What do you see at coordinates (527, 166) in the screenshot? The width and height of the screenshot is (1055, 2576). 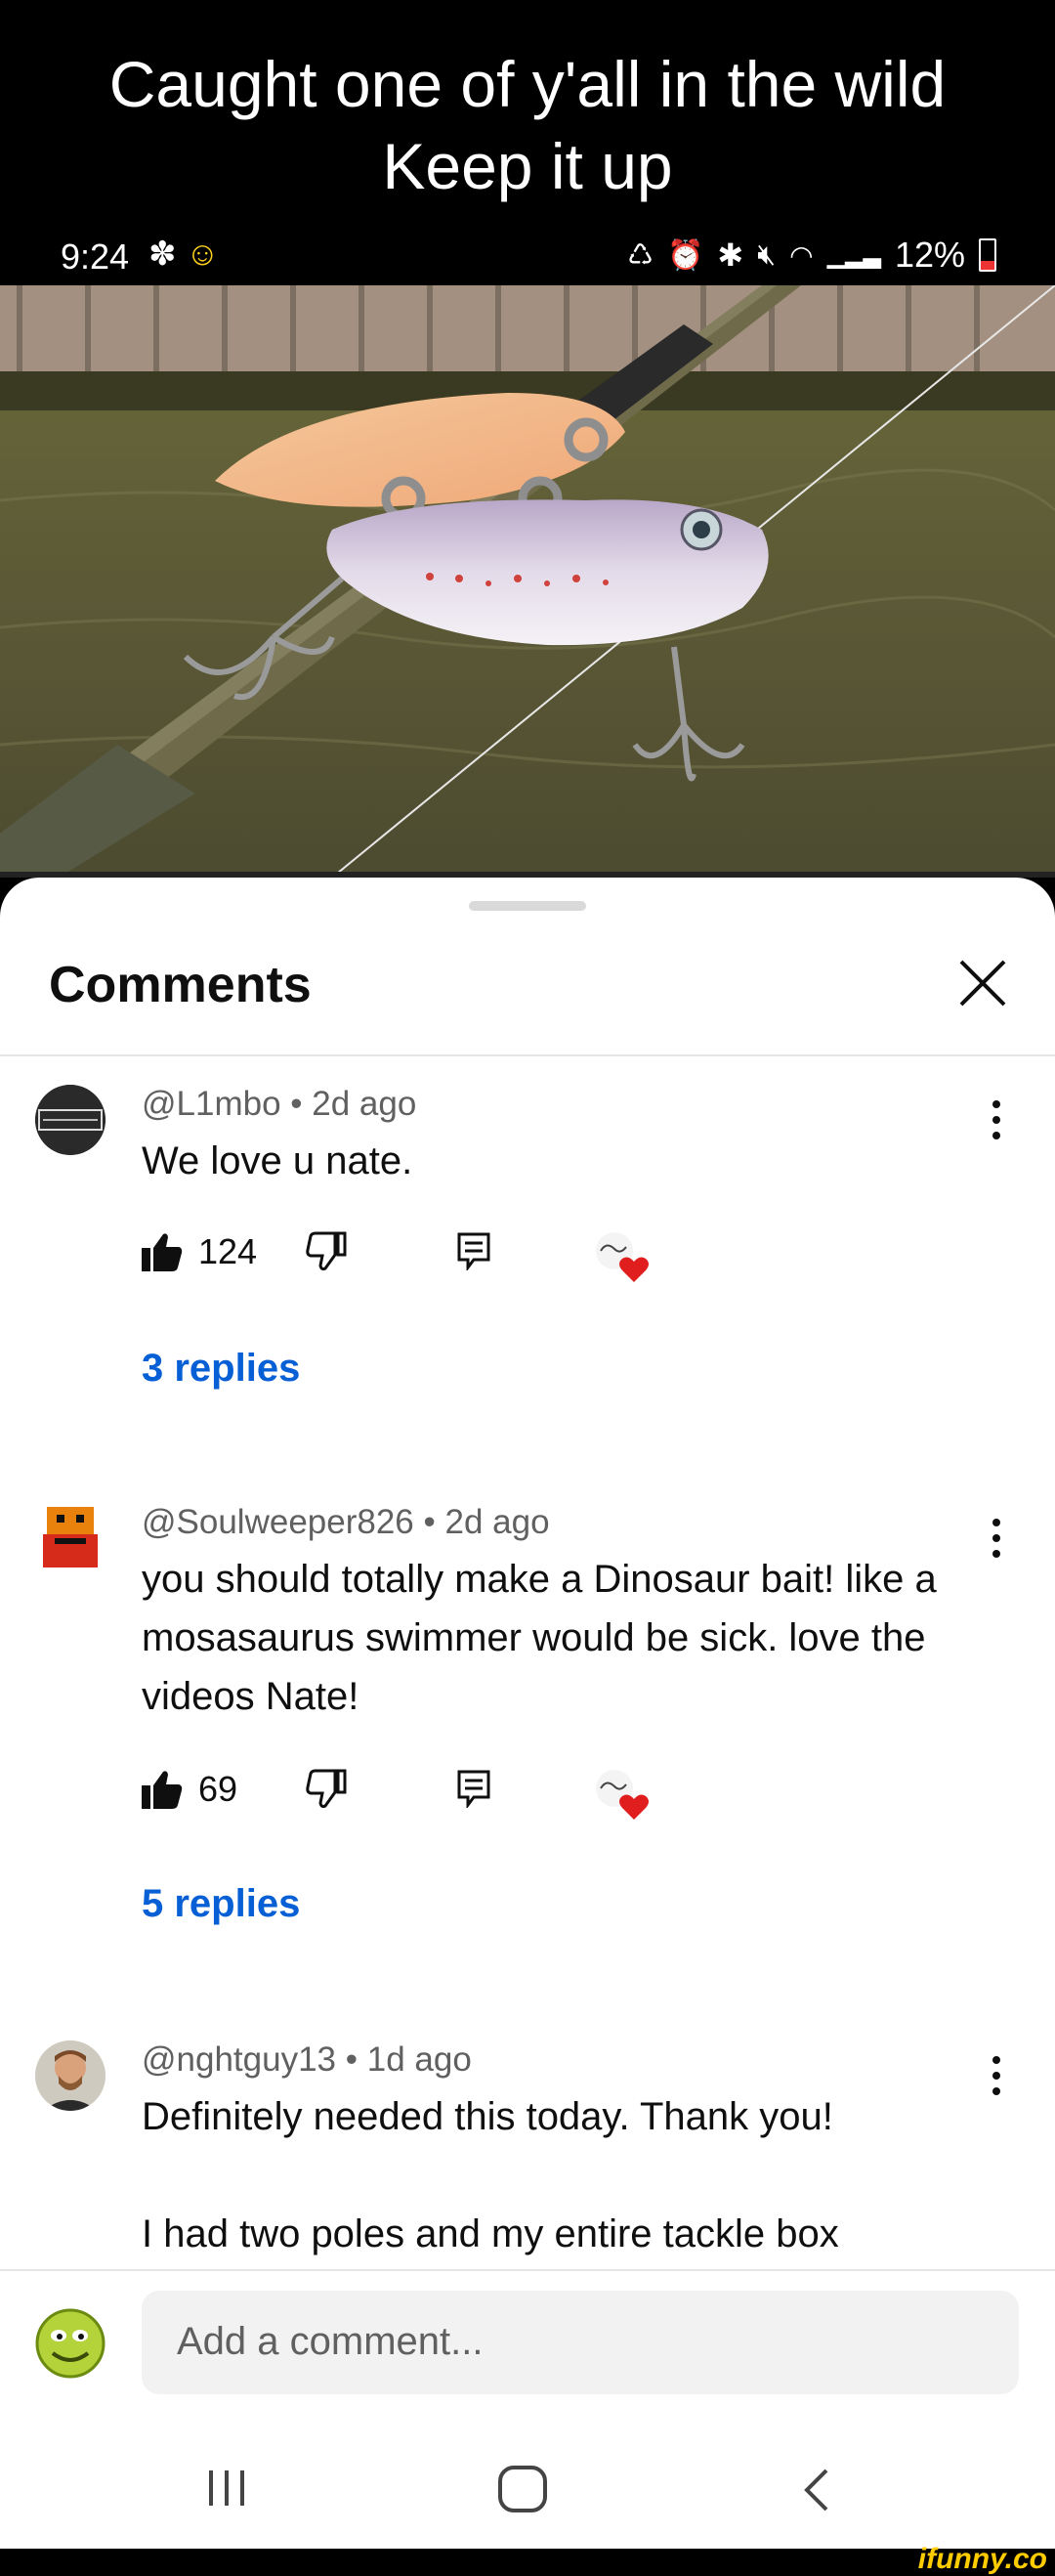 I see `caption-line-2: Keep it up` at bounding box center [527, 166].